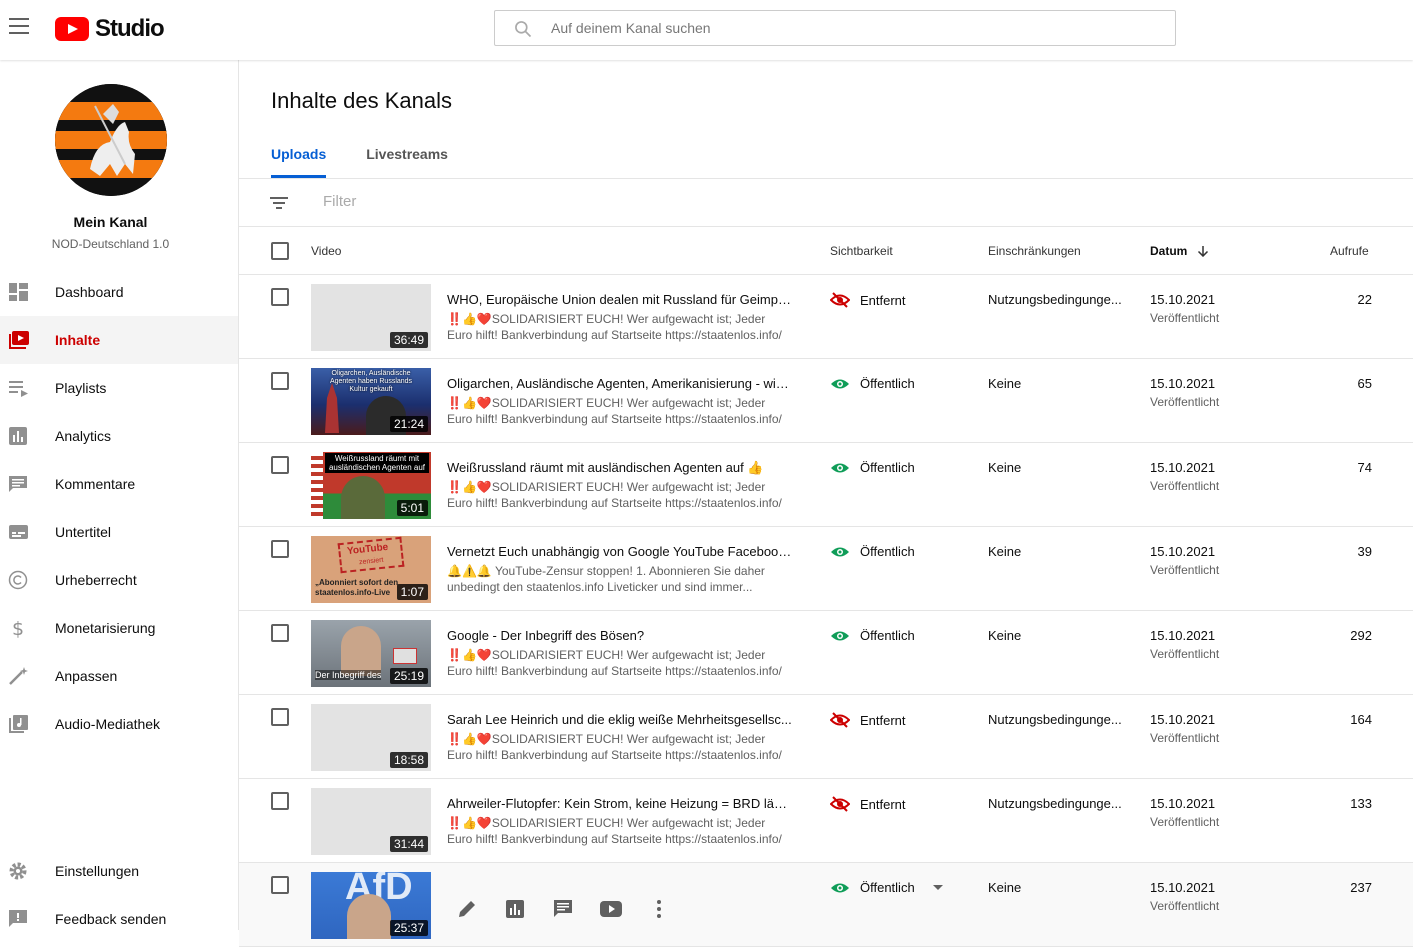 This screenshot has width=1413, height=947. I want to click on tab-uploads: Uploads, so click(299, 162).